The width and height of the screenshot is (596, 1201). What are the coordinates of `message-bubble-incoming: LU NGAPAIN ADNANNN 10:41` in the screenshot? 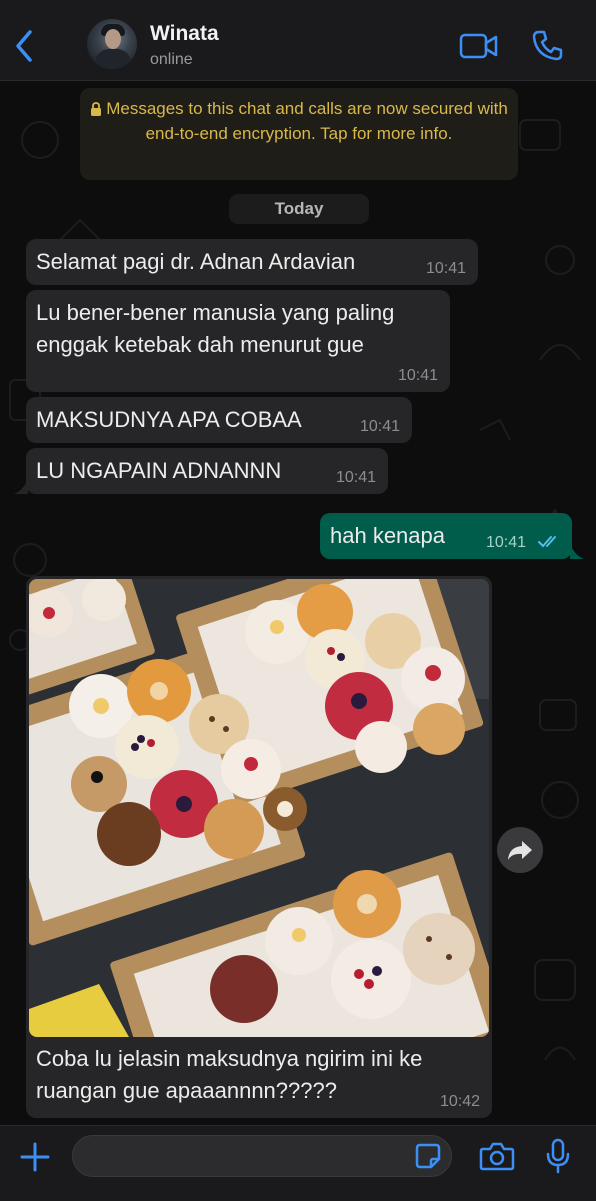 It's located at (207, 471).